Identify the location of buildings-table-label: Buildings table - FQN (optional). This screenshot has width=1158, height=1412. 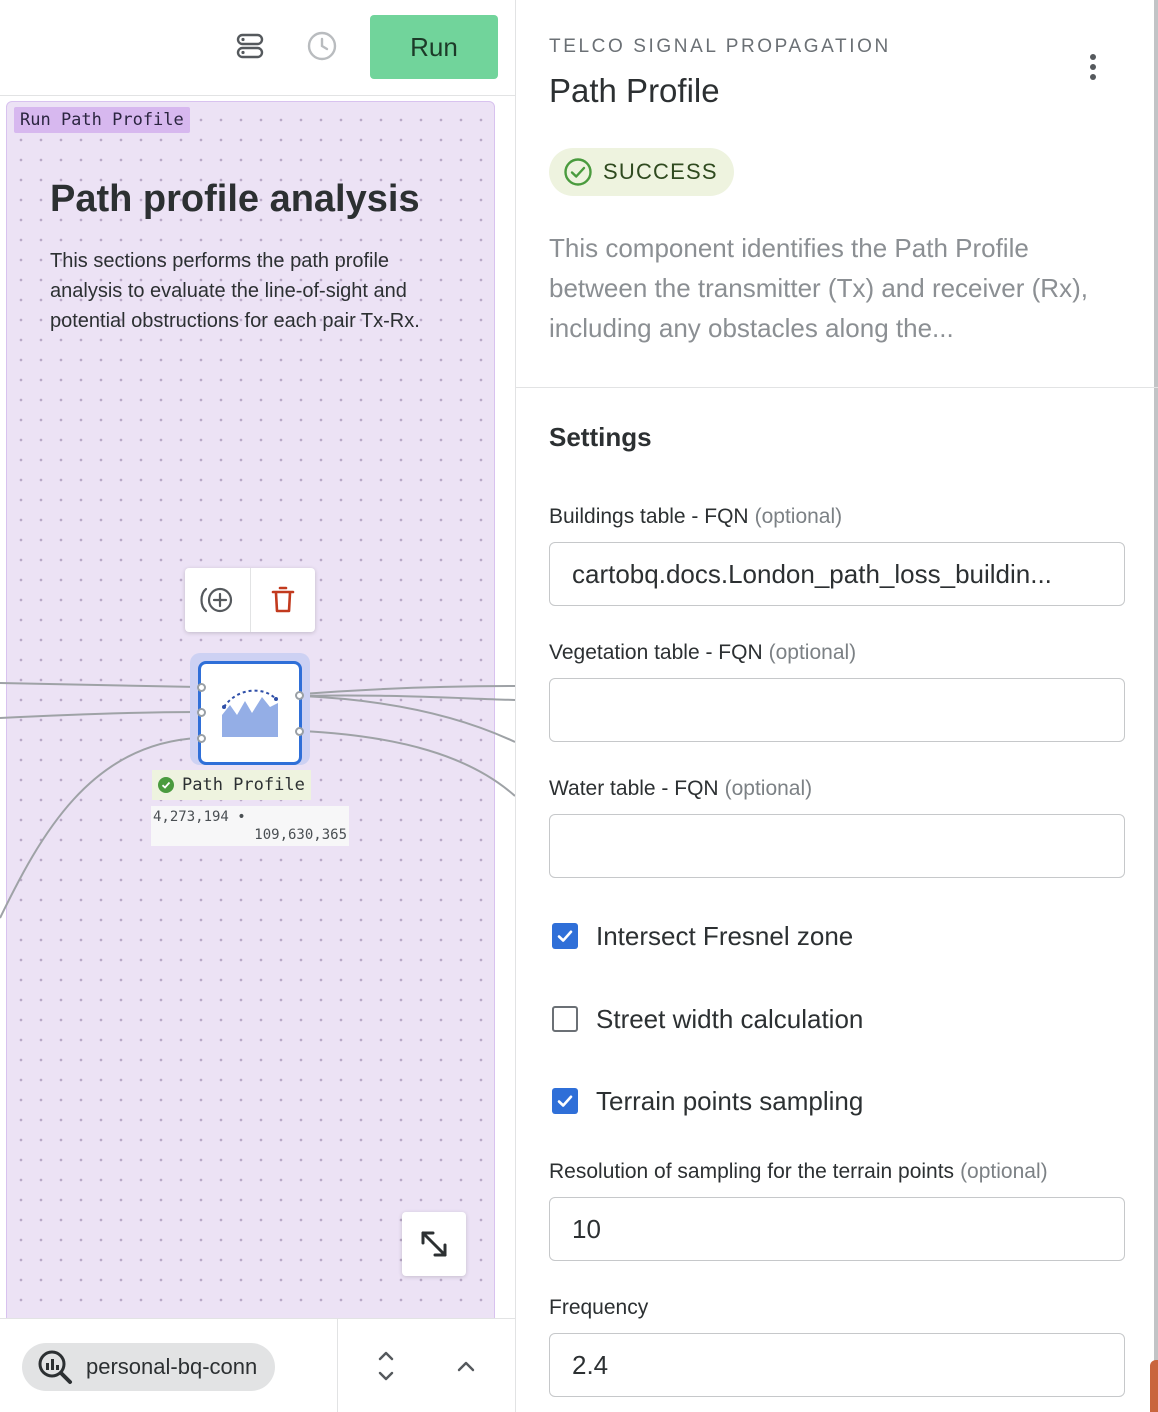
(837, 517).